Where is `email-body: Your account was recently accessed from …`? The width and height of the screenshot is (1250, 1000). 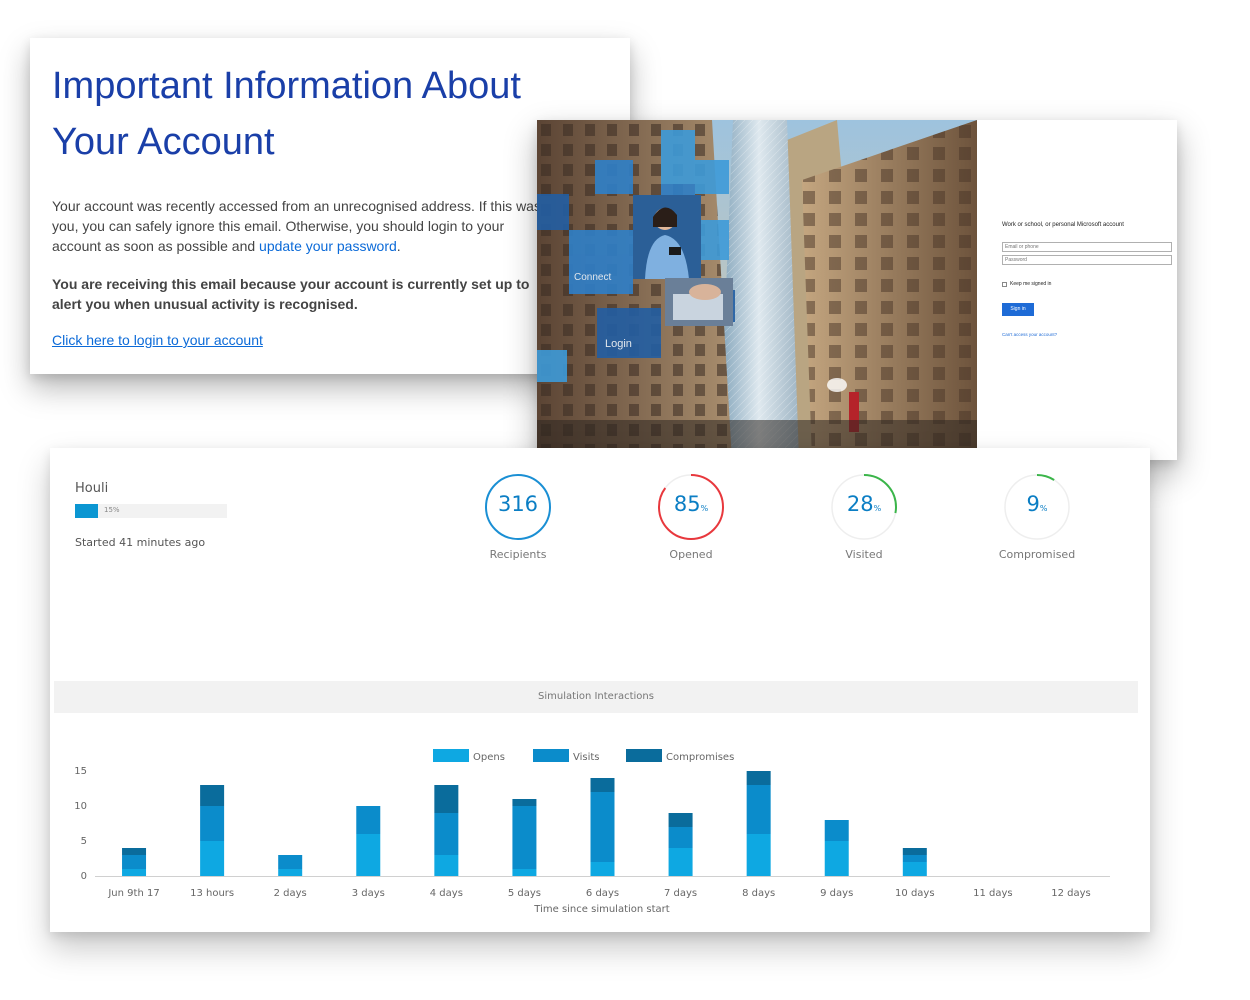
email-body: Your account was recently accessed from … is located at coordinates (302, 226).